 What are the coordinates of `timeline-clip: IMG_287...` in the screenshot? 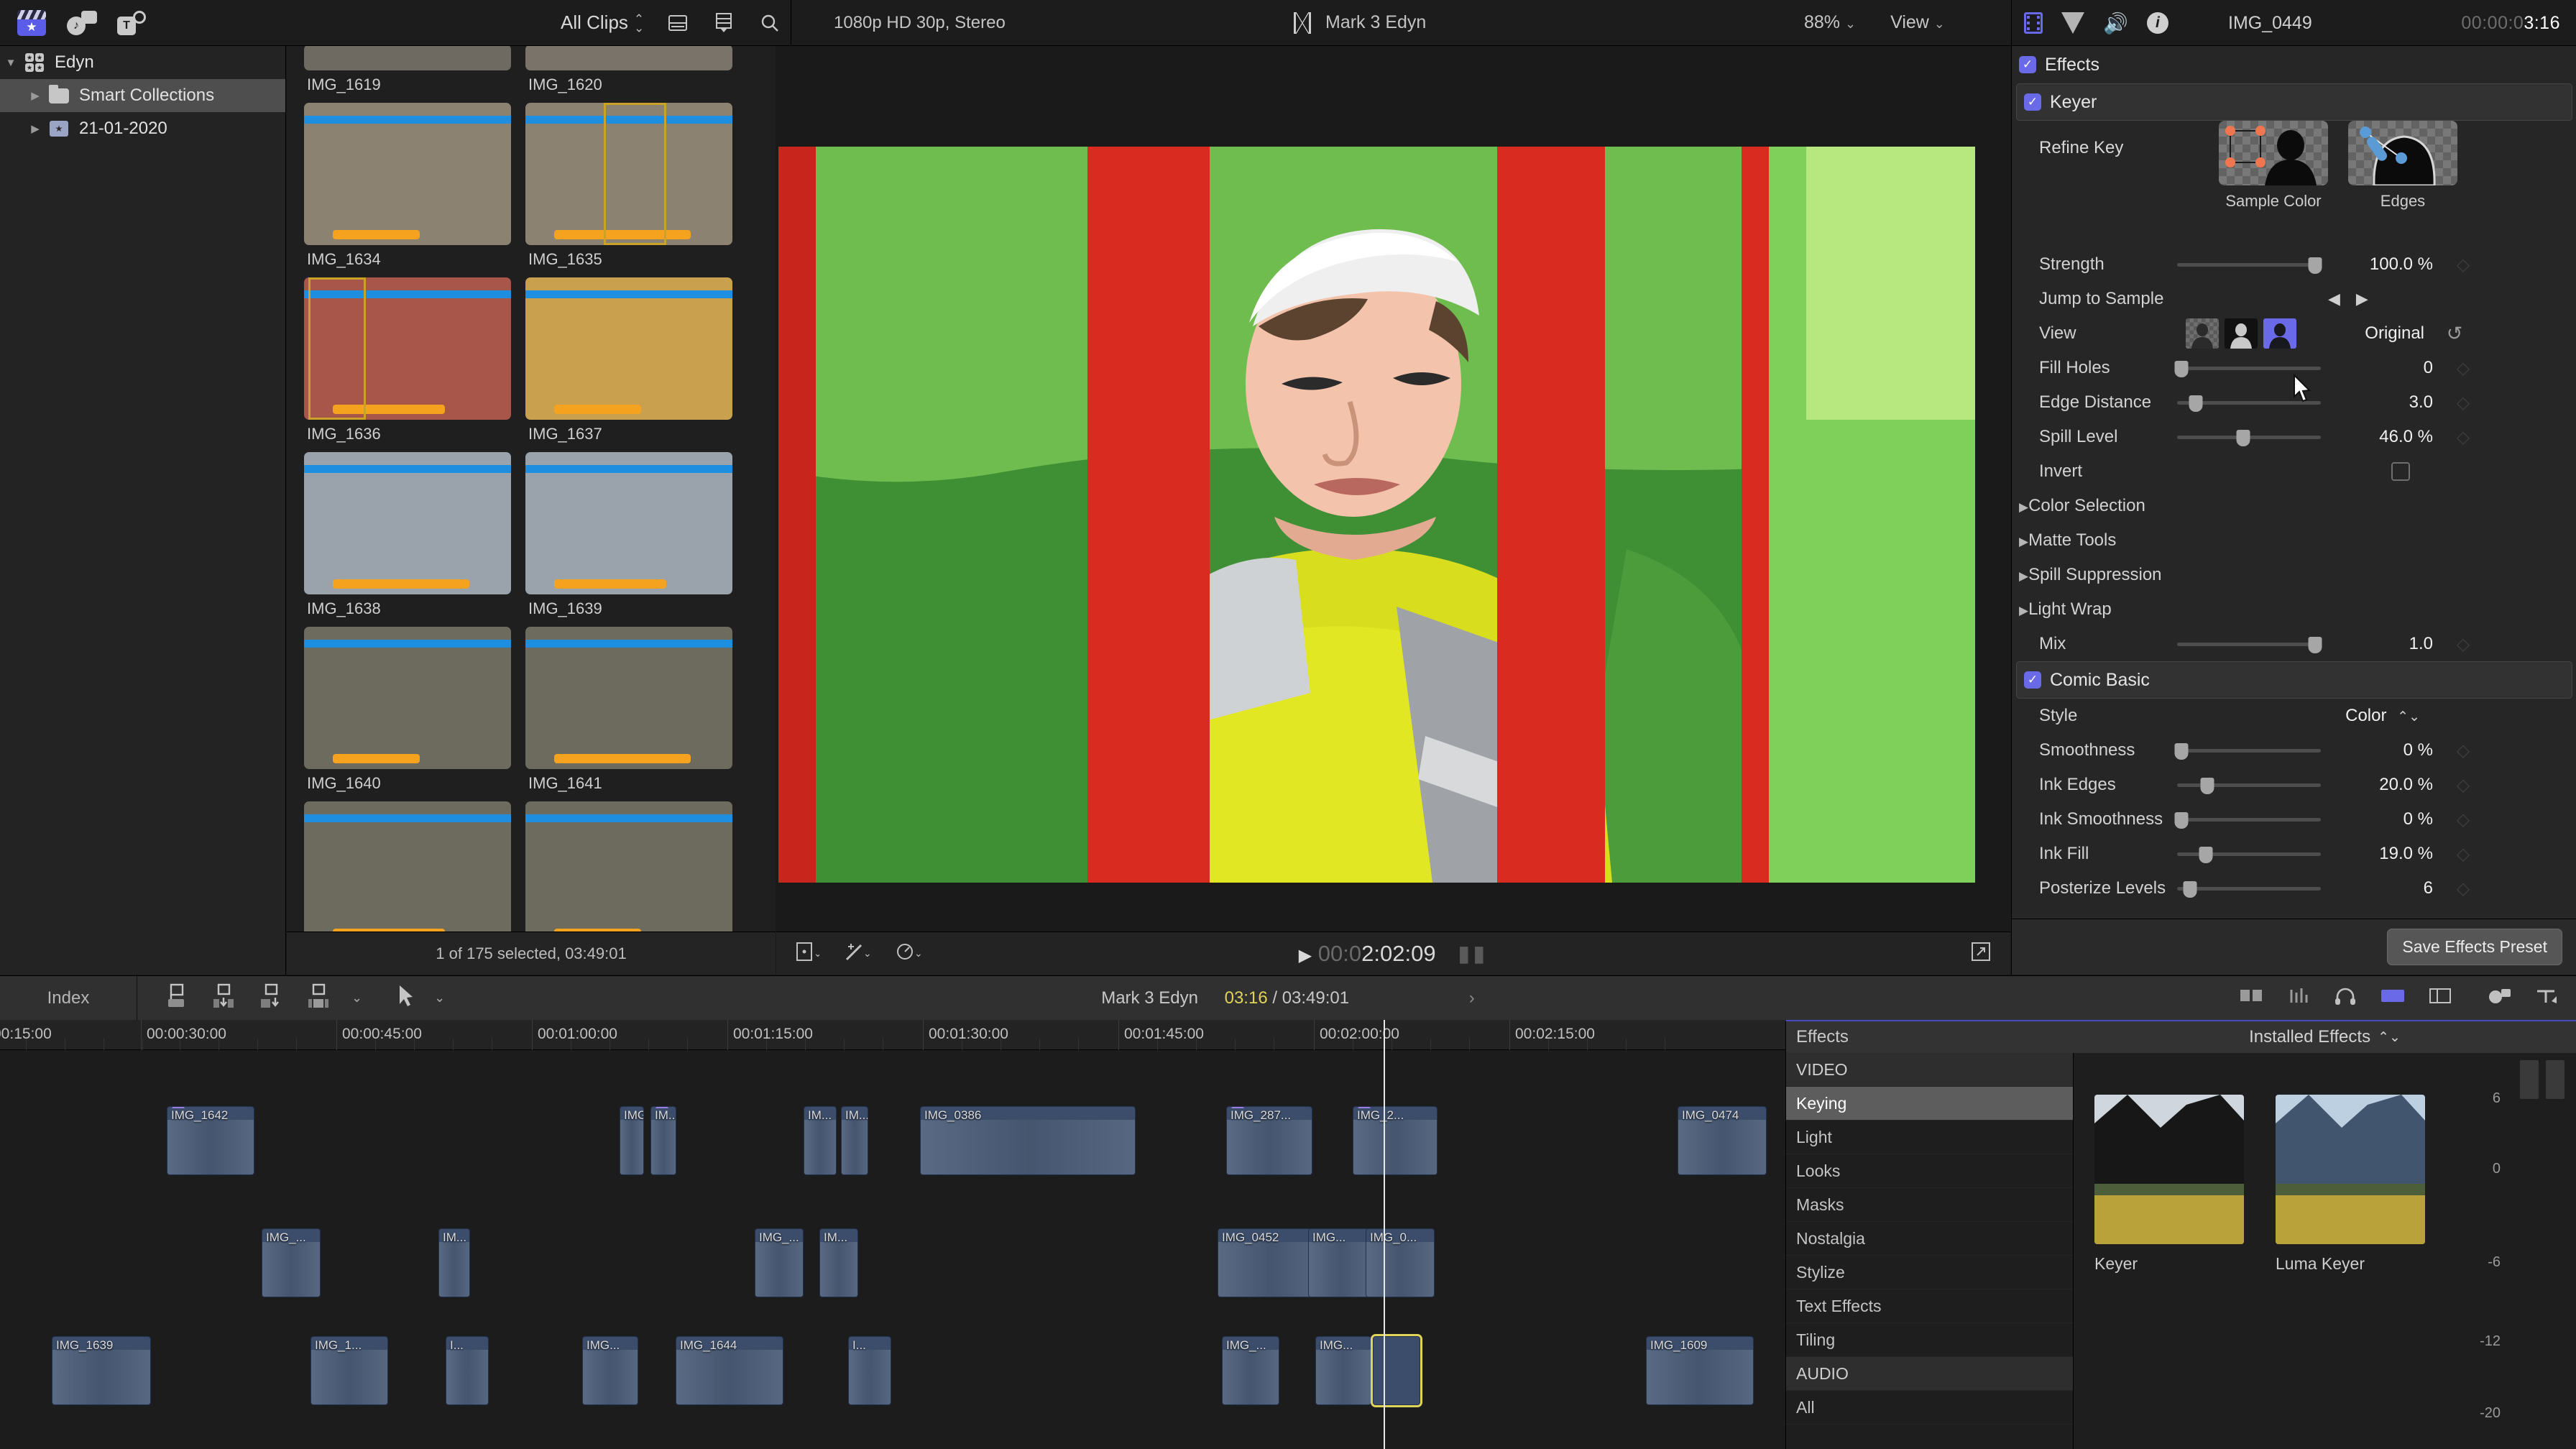 It's located at (1269, 1140).